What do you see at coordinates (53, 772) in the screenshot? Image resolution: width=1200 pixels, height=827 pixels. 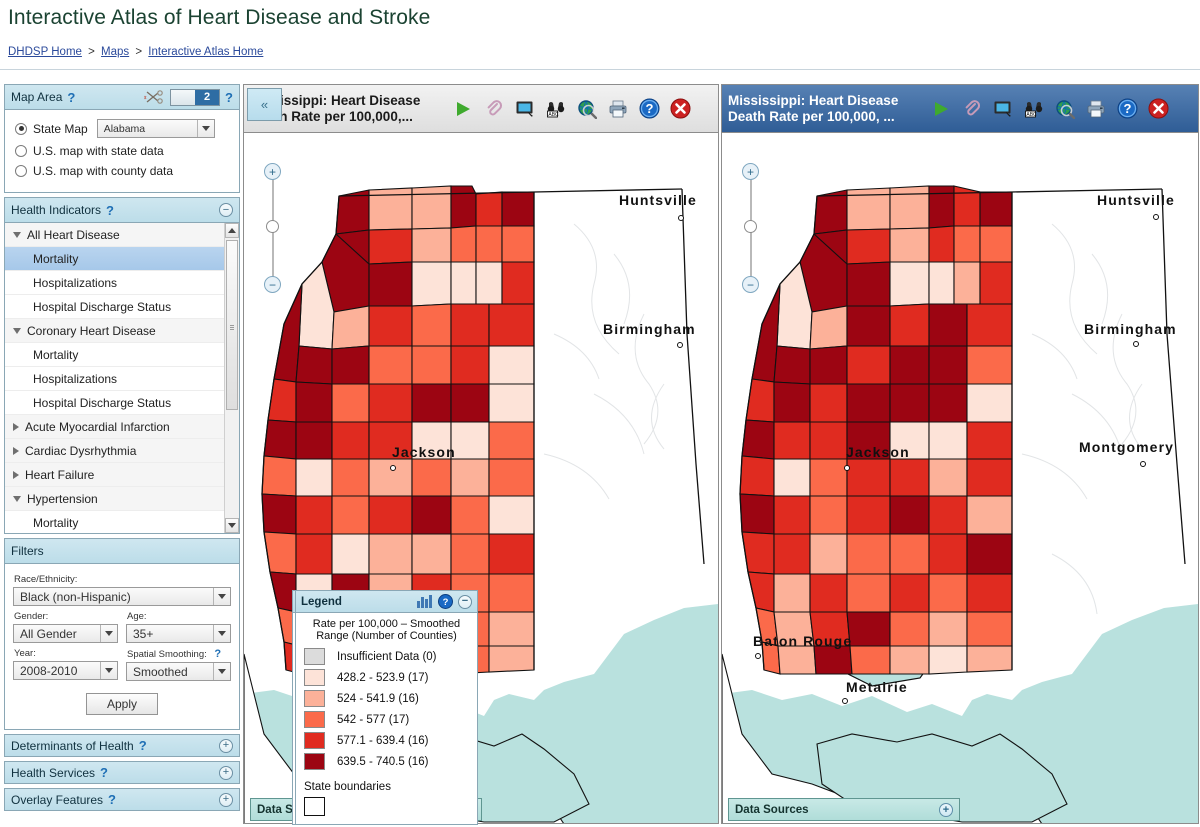 I see `health-services-label: Health Services` at bounding box center [53, 772].